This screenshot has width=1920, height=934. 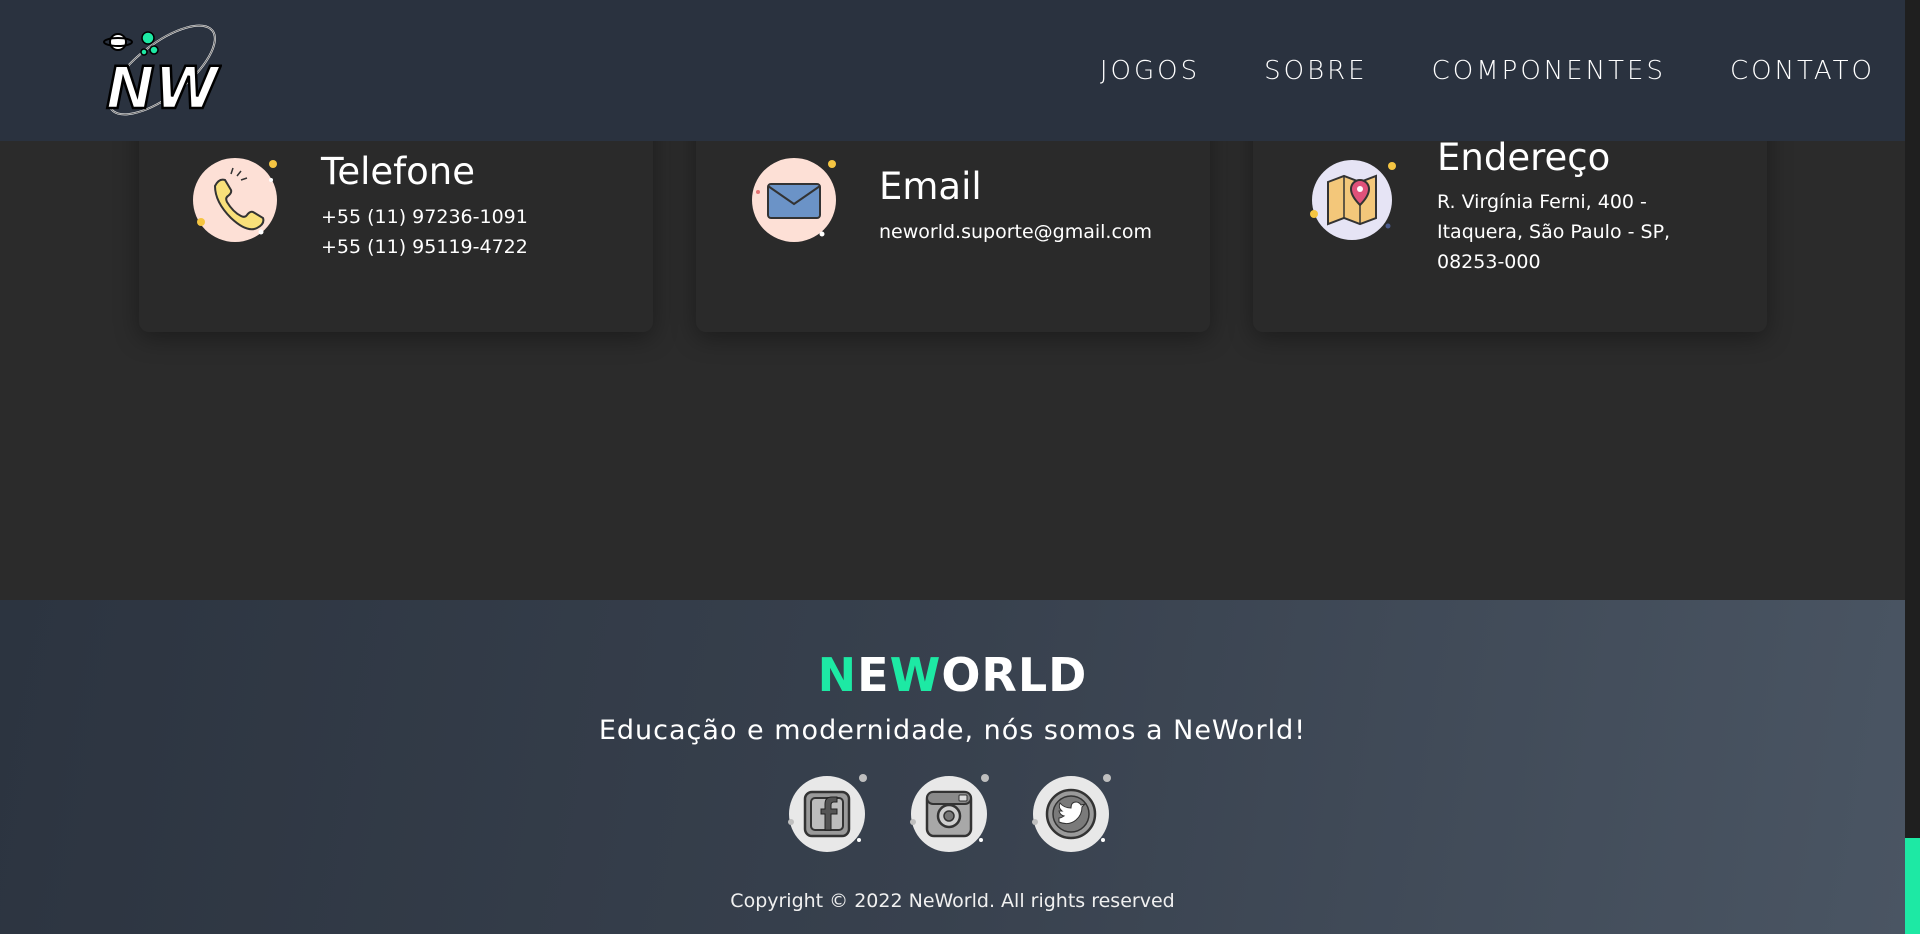 I want to click on brand-letter-e: E, so click(x=873, y=675).